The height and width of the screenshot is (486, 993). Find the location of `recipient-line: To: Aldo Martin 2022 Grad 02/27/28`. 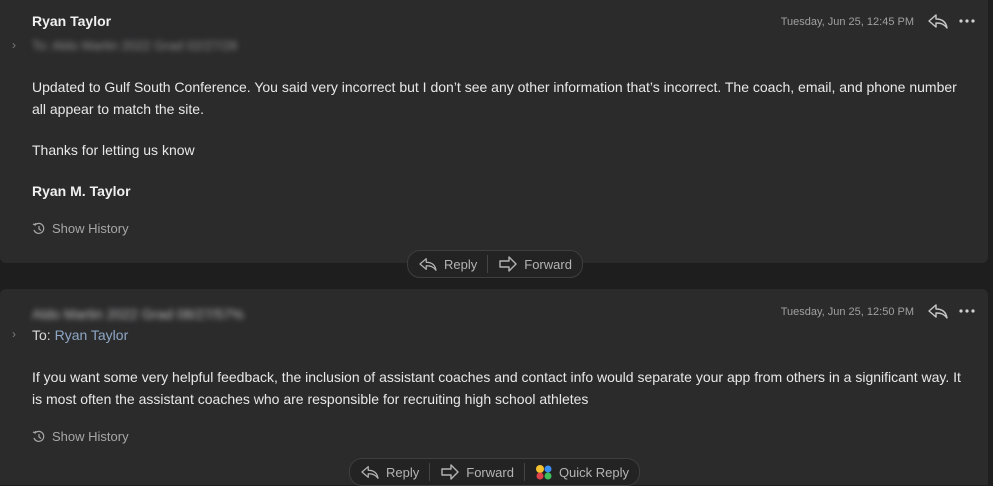

recipient-line: To: Aldo Martin 2022 Grad 02/27/28 is located at coordinates (135, 45).